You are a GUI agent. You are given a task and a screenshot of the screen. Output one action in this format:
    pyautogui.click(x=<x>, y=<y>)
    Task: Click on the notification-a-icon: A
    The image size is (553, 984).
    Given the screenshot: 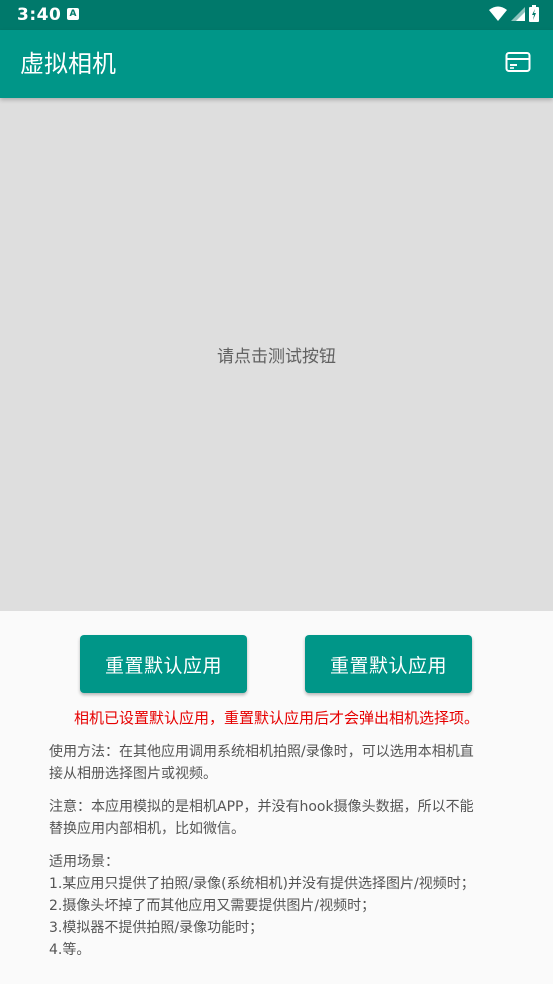 What is the action you would take?
    pyautogui.click(x=73, y=14)
    